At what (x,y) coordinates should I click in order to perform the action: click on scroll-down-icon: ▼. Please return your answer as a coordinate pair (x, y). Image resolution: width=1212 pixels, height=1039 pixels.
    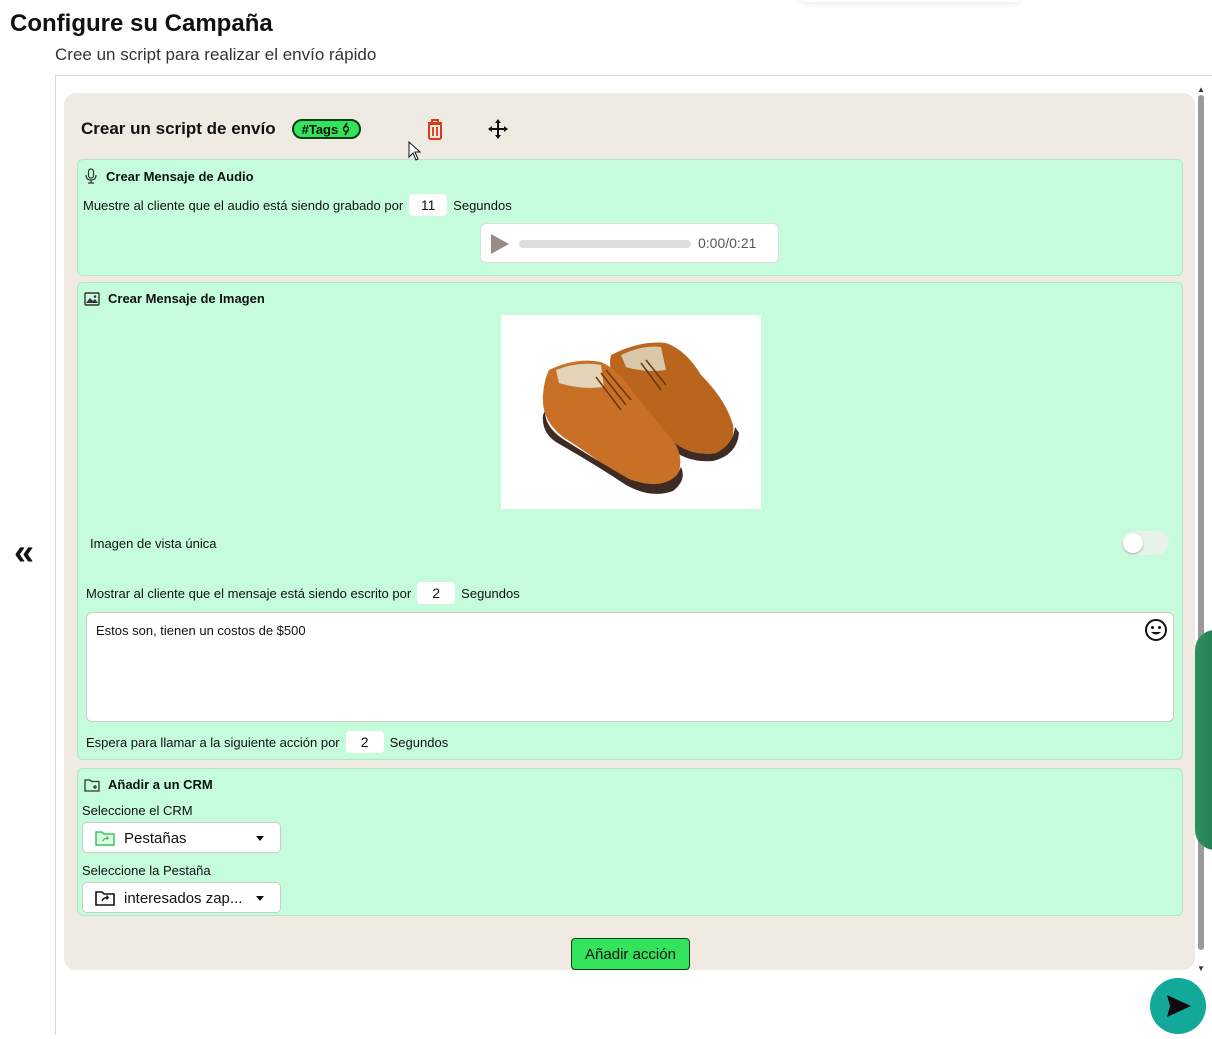
    Looking at the image, I should click on (1201, 968).